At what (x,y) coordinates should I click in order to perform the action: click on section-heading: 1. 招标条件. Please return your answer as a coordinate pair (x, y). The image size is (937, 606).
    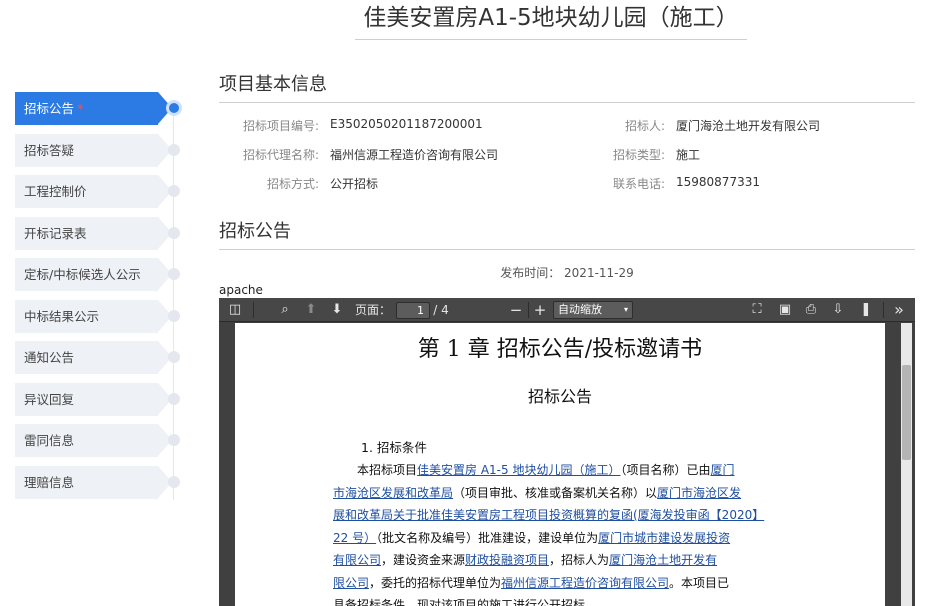
    Looking at the image, I should click on (394, 447).